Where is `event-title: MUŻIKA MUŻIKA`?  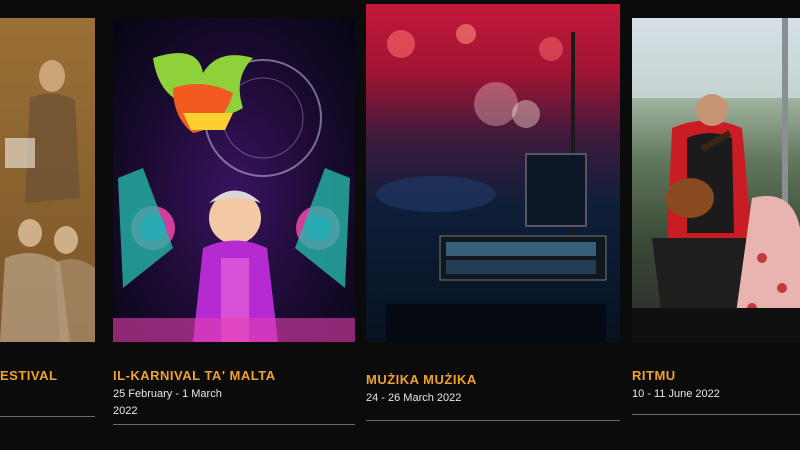 event-title: MUŻIKA MUŻIKA is located at coordinates (421, 379).